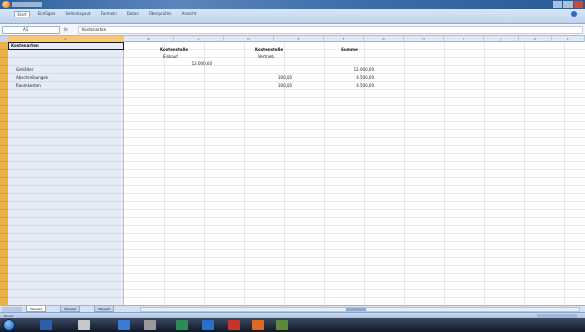  I want to click on tab-formulas: Formeln, so click(109, 14).